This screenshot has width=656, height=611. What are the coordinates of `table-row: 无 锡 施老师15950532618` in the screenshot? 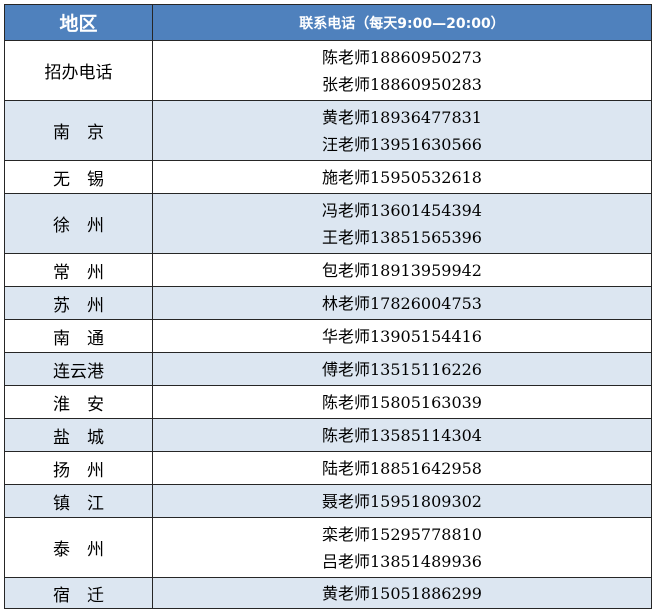 It's located at (328, 177).